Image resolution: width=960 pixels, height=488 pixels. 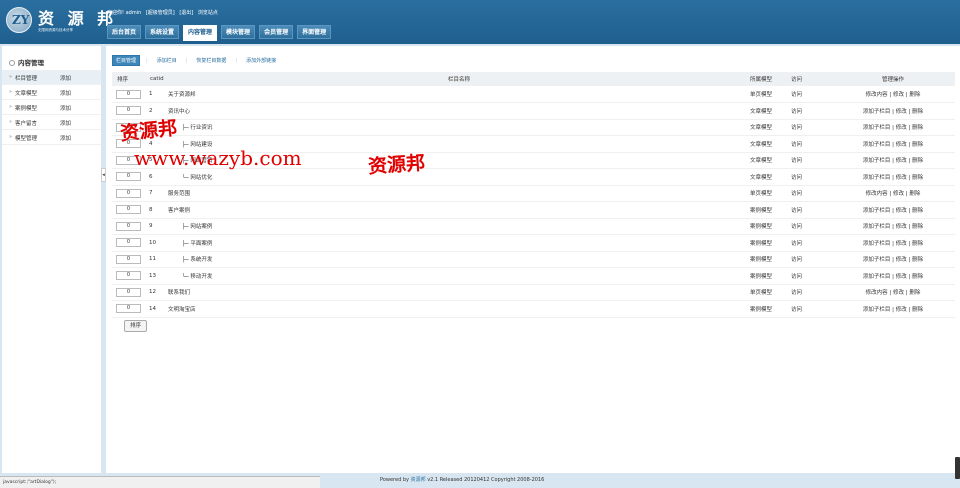 What do you see at coordinates (126, 60) in the screenshot?
I see `subtab-column-manage: 栏目管理` at bounding box center [126, 60].